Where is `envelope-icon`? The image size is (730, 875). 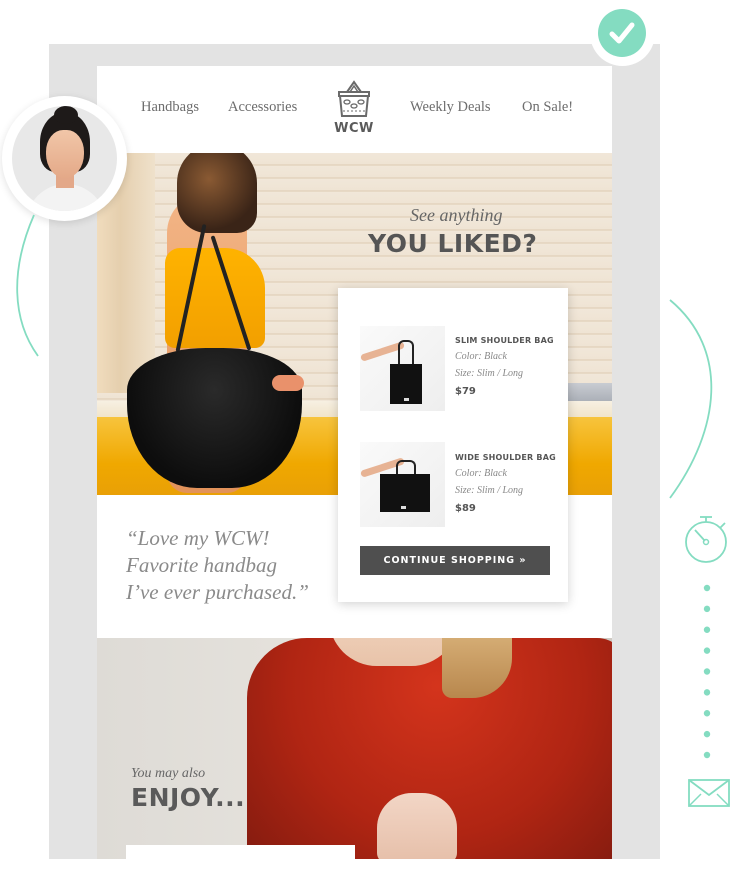 envelope-icon is located at coordinates (709, 793).